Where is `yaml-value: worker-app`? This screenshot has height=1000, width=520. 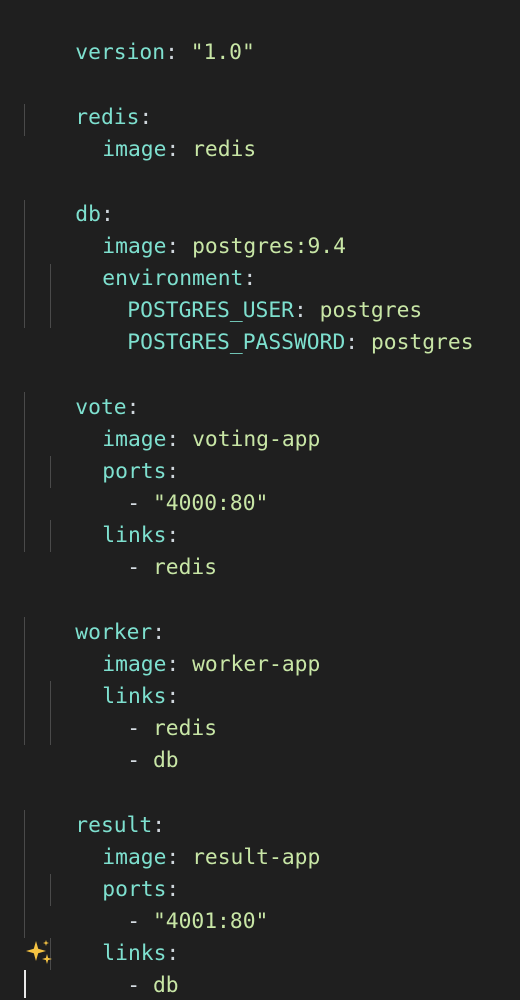 yaml-value: worker-app is located at coordinates (256, 664).